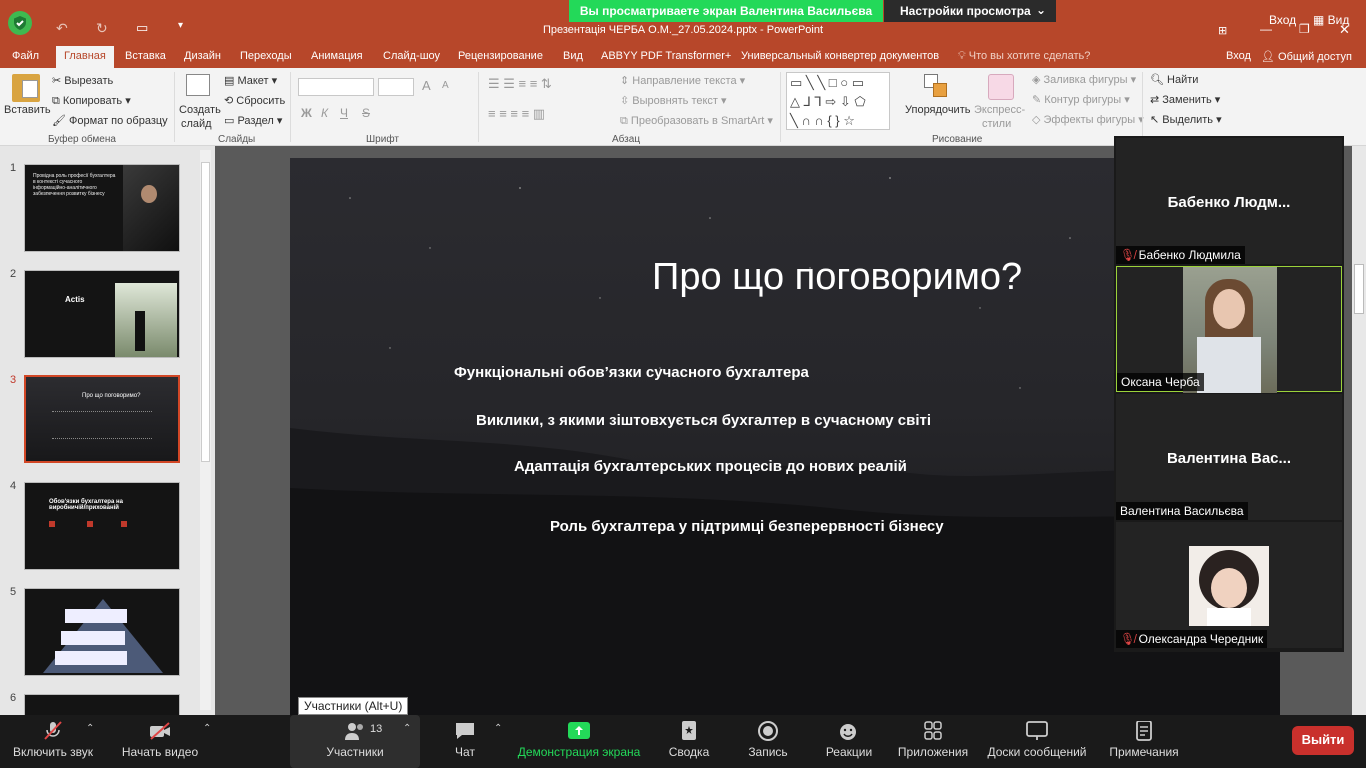  I want to click on thumb-photo, so click(151, 208).